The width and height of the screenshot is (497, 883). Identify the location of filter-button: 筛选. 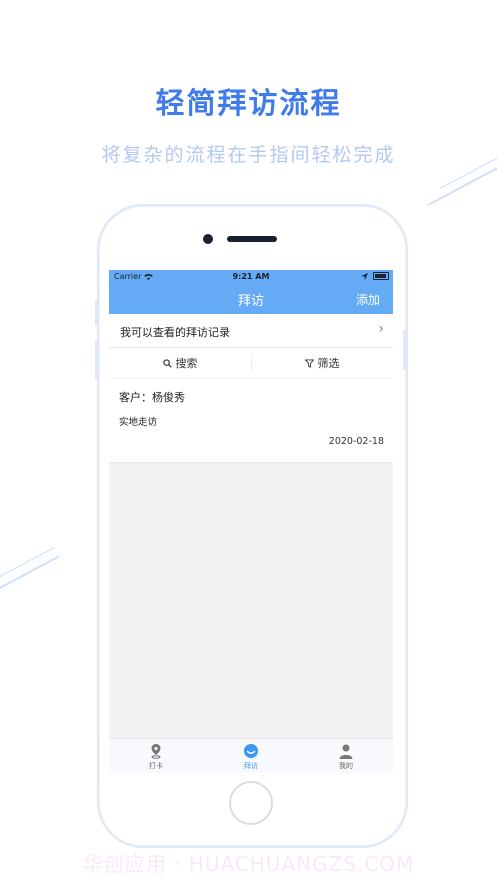
(322, 363).